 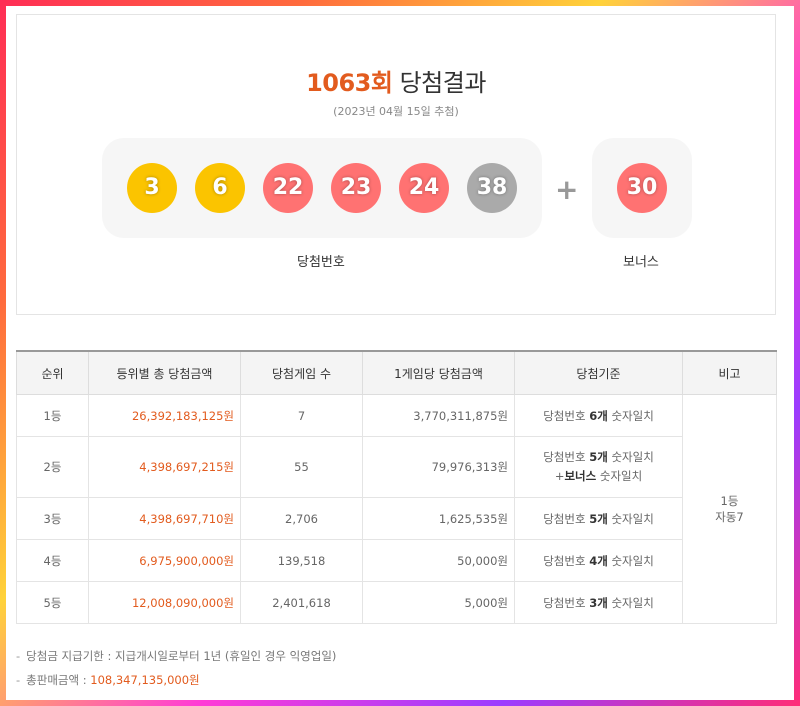 I want to click on per-game-prize-cell: 1,625,535원, so click(x=438, y=518).